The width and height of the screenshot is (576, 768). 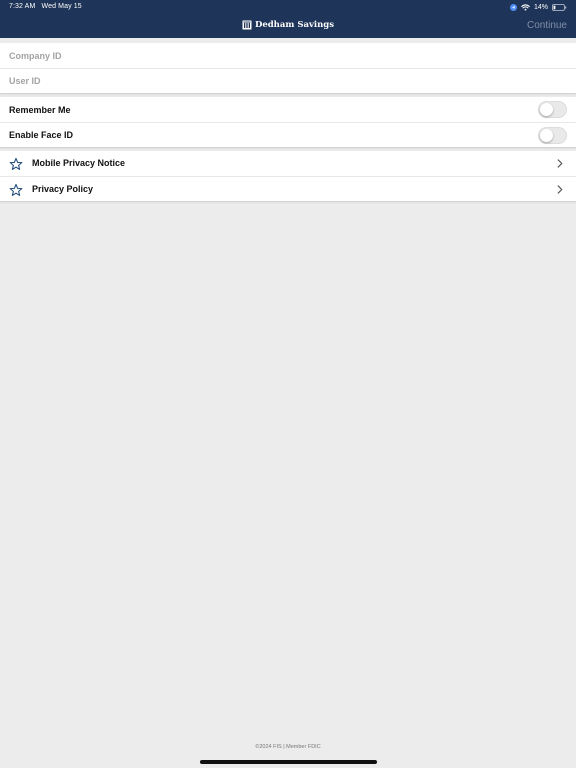 I want to click on wifi-icon, so click(x=525, y=6).